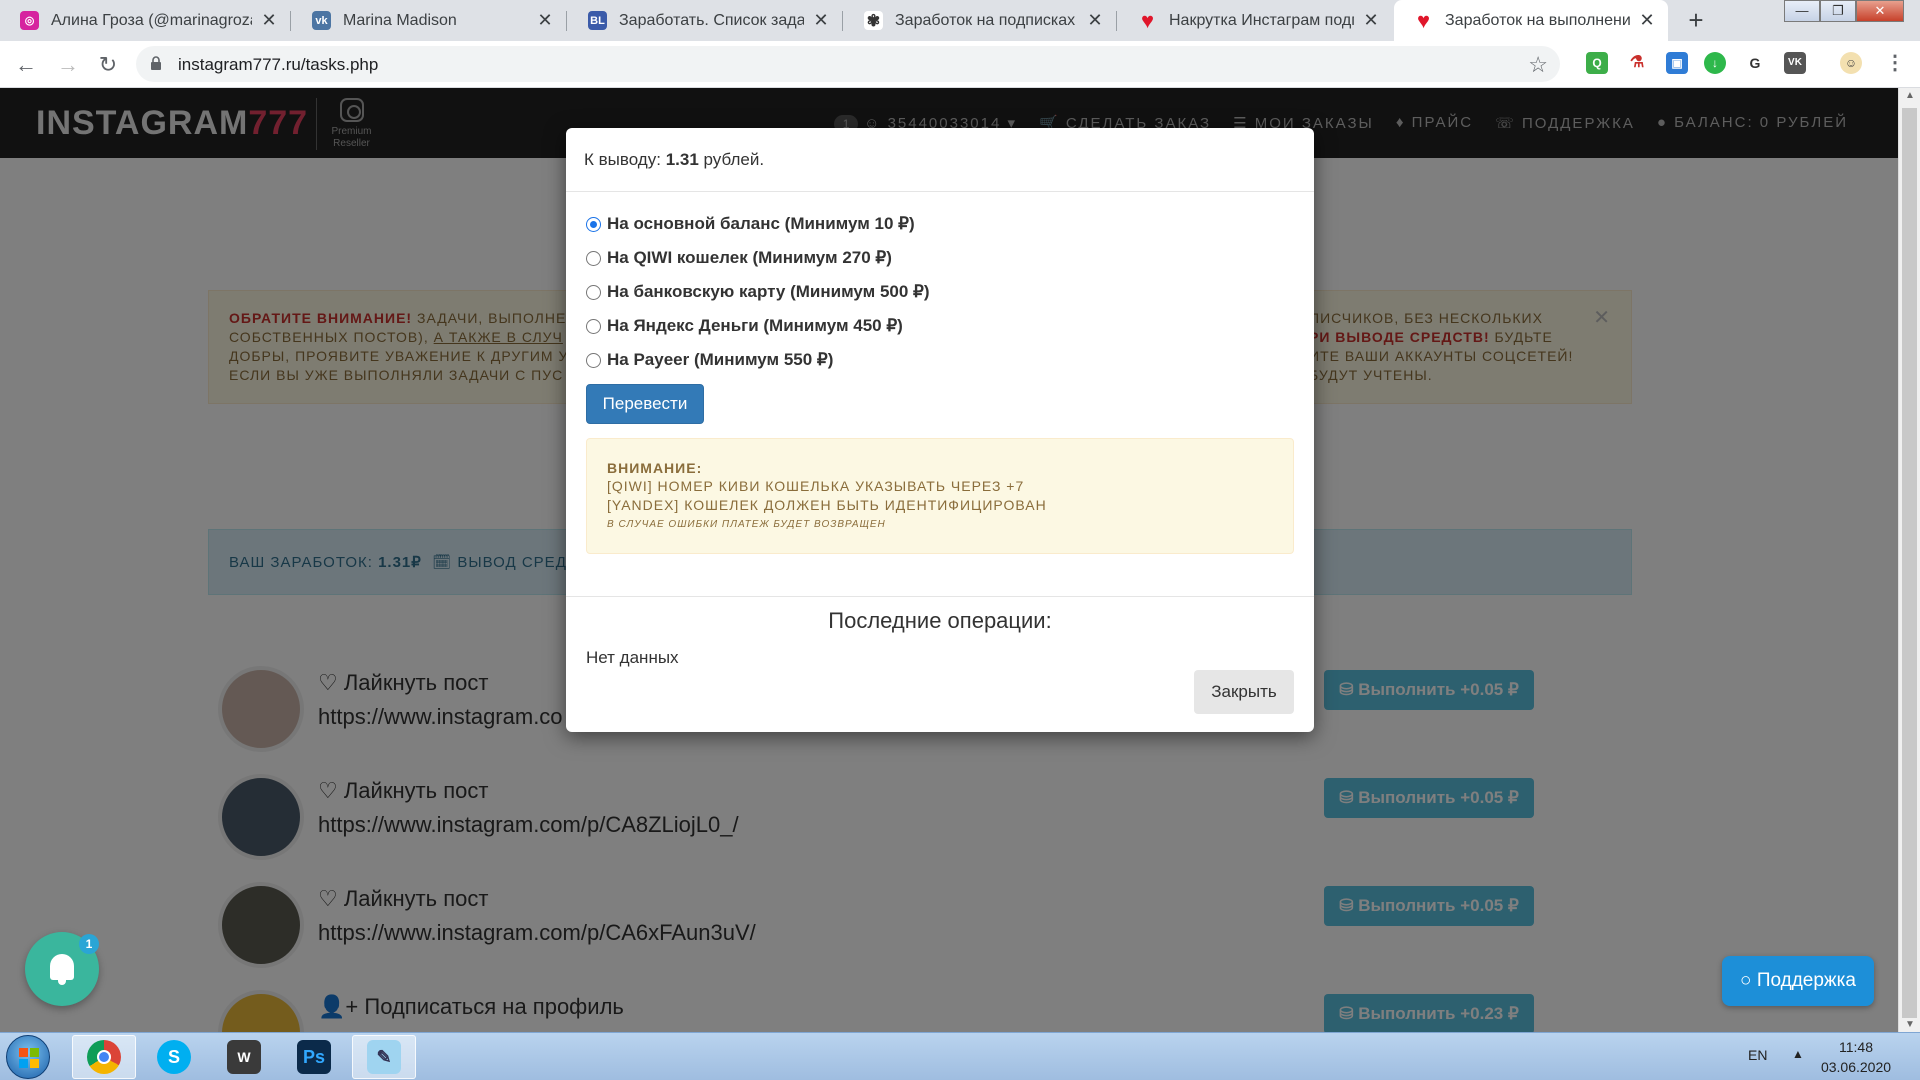 This screenshot has width=1920, height=1080. I want to click on close-button: Закрыть, so click(1244, 692).